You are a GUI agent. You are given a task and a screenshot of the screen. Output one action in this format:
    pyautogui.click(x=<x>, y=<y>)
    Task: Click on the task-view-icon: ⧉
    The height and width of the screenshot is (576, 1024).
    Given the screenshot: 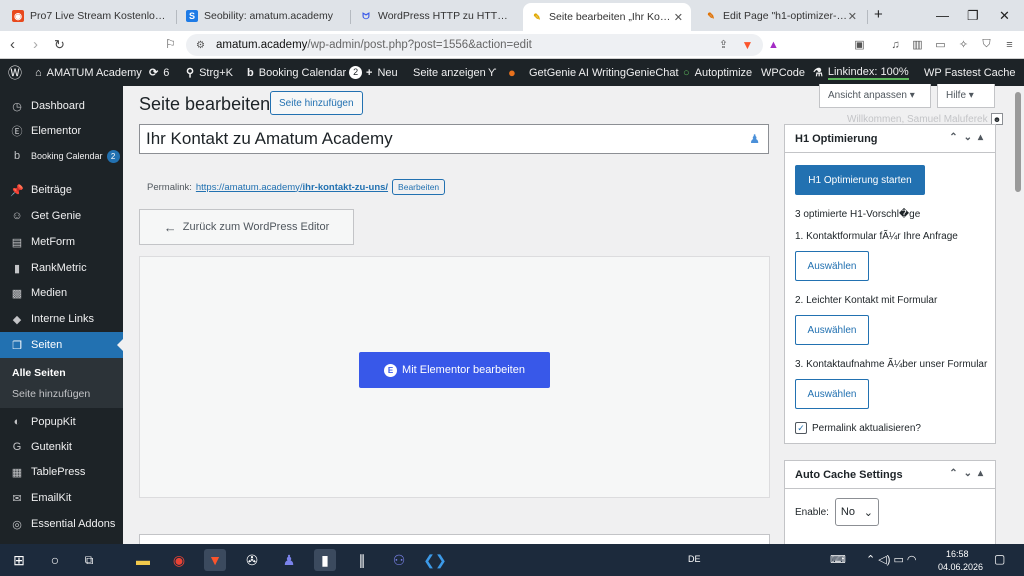 What is the action you would take?
    pyautogui.click(x=89, y=560)
    